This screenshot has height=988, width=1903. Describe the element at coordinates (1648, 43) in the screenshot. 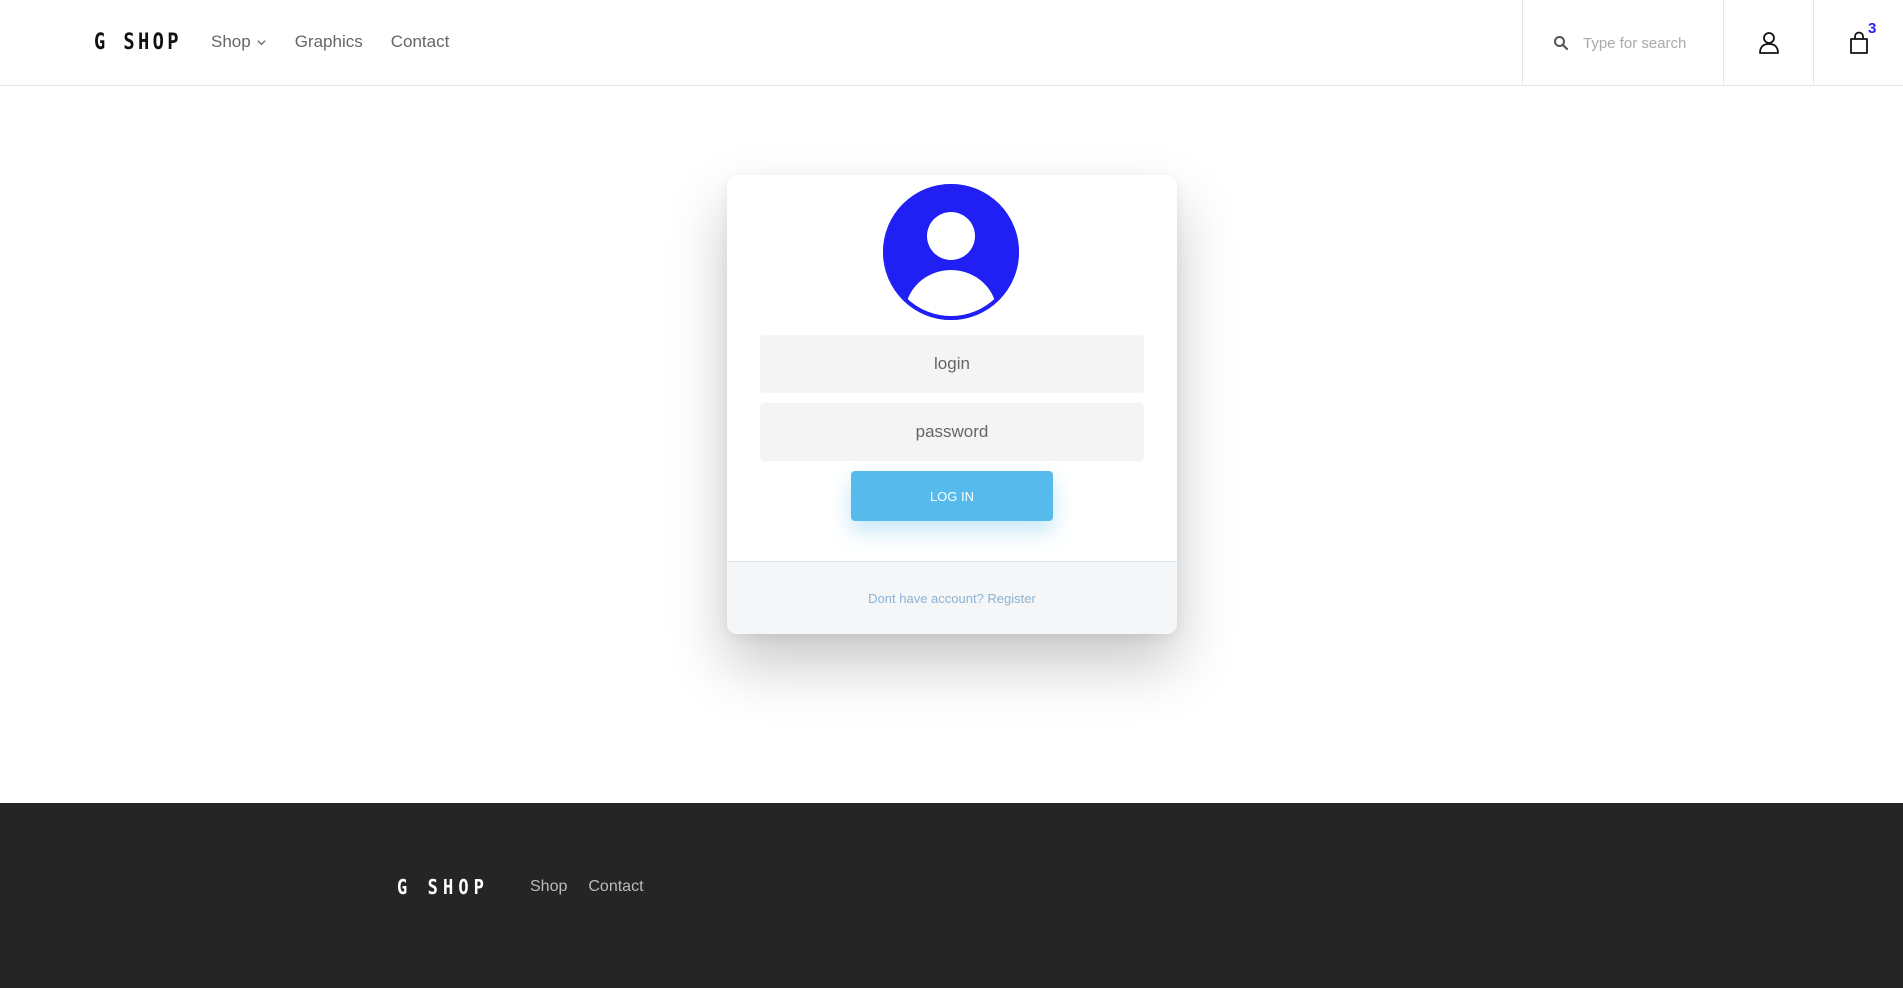

I see `search-input` at that location.